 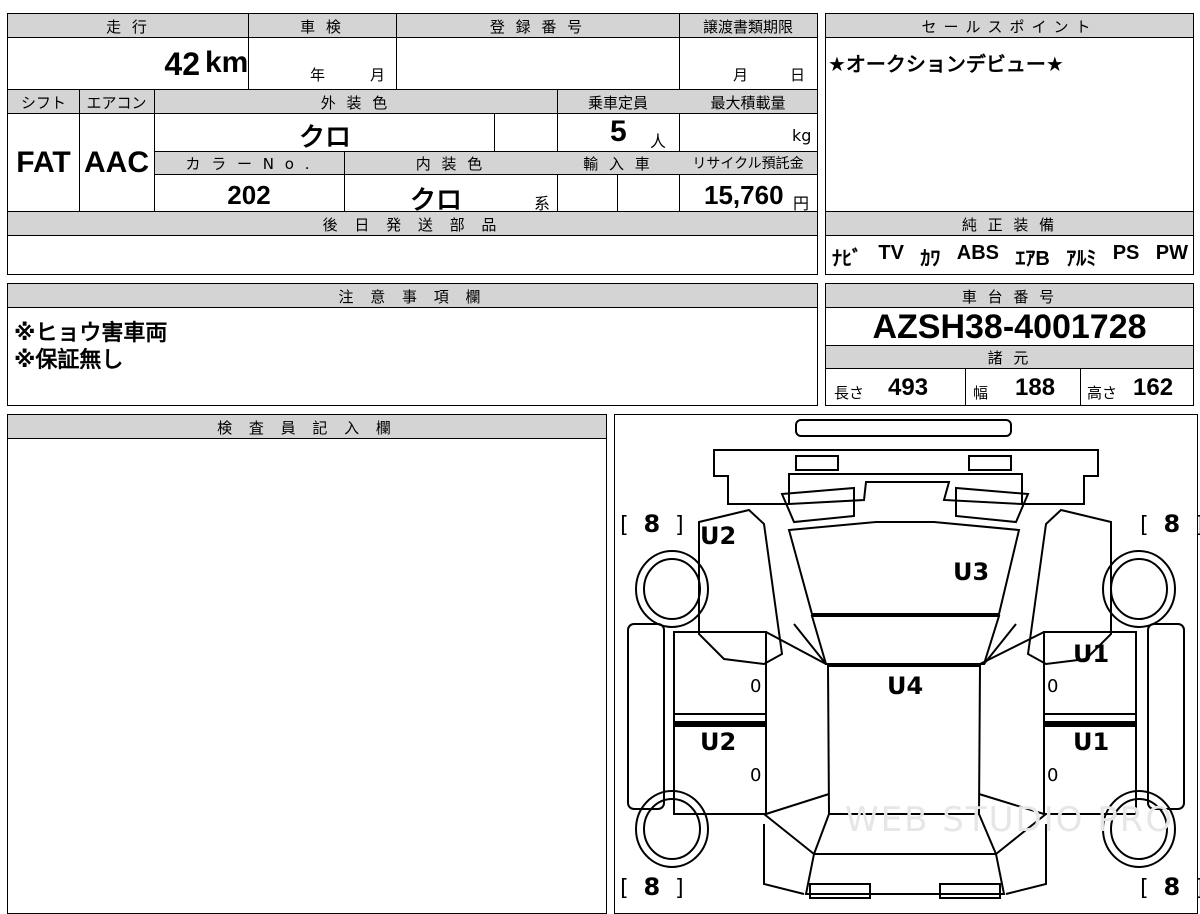 I want to click on color-no-value: 202, so click(x=249, y=195).